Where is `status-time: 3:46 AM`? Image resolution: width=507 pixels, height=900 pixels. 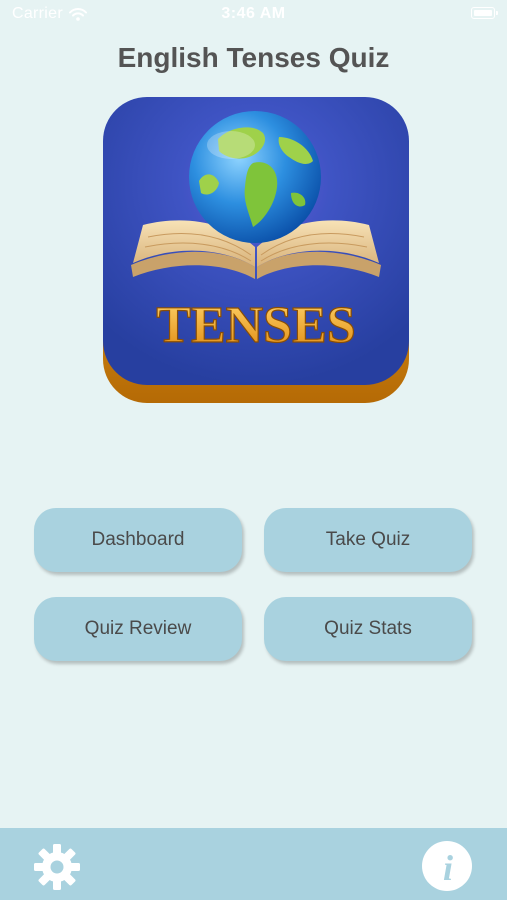 status-time: 3:46 AM is located at coordinates (253, 13).